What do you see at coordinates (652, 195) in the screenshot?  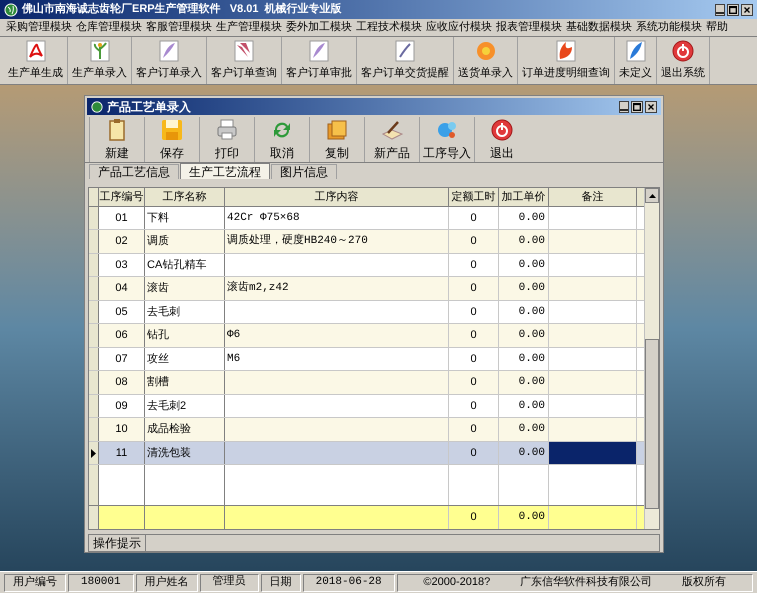 I see `scroll-up-button` at bounding box center [652, 195].